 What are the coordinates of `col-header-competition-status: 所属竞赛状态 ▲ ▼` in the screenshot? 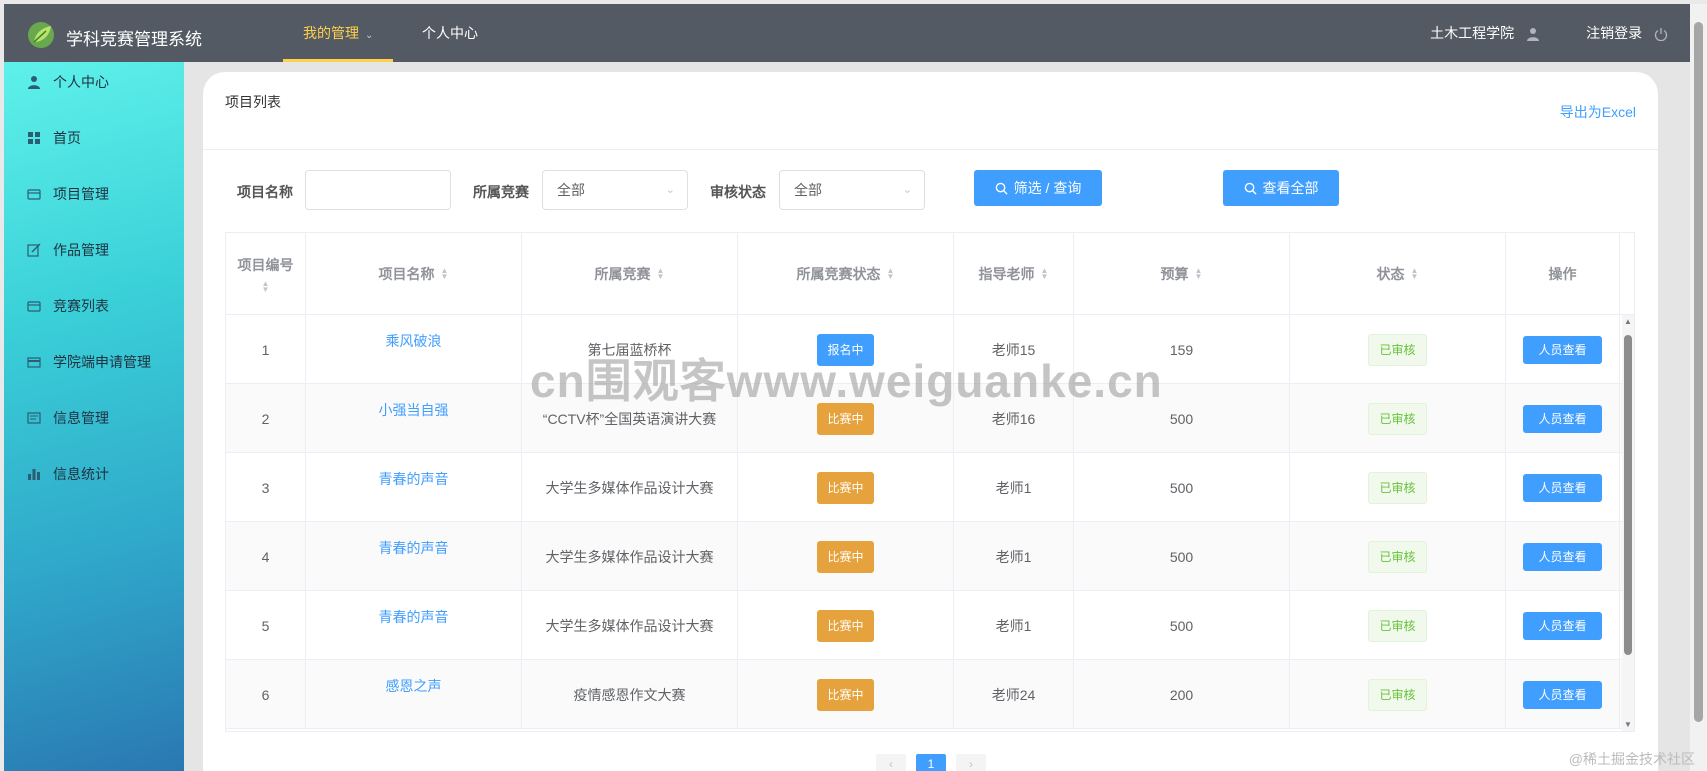 It's located at (846, 274).